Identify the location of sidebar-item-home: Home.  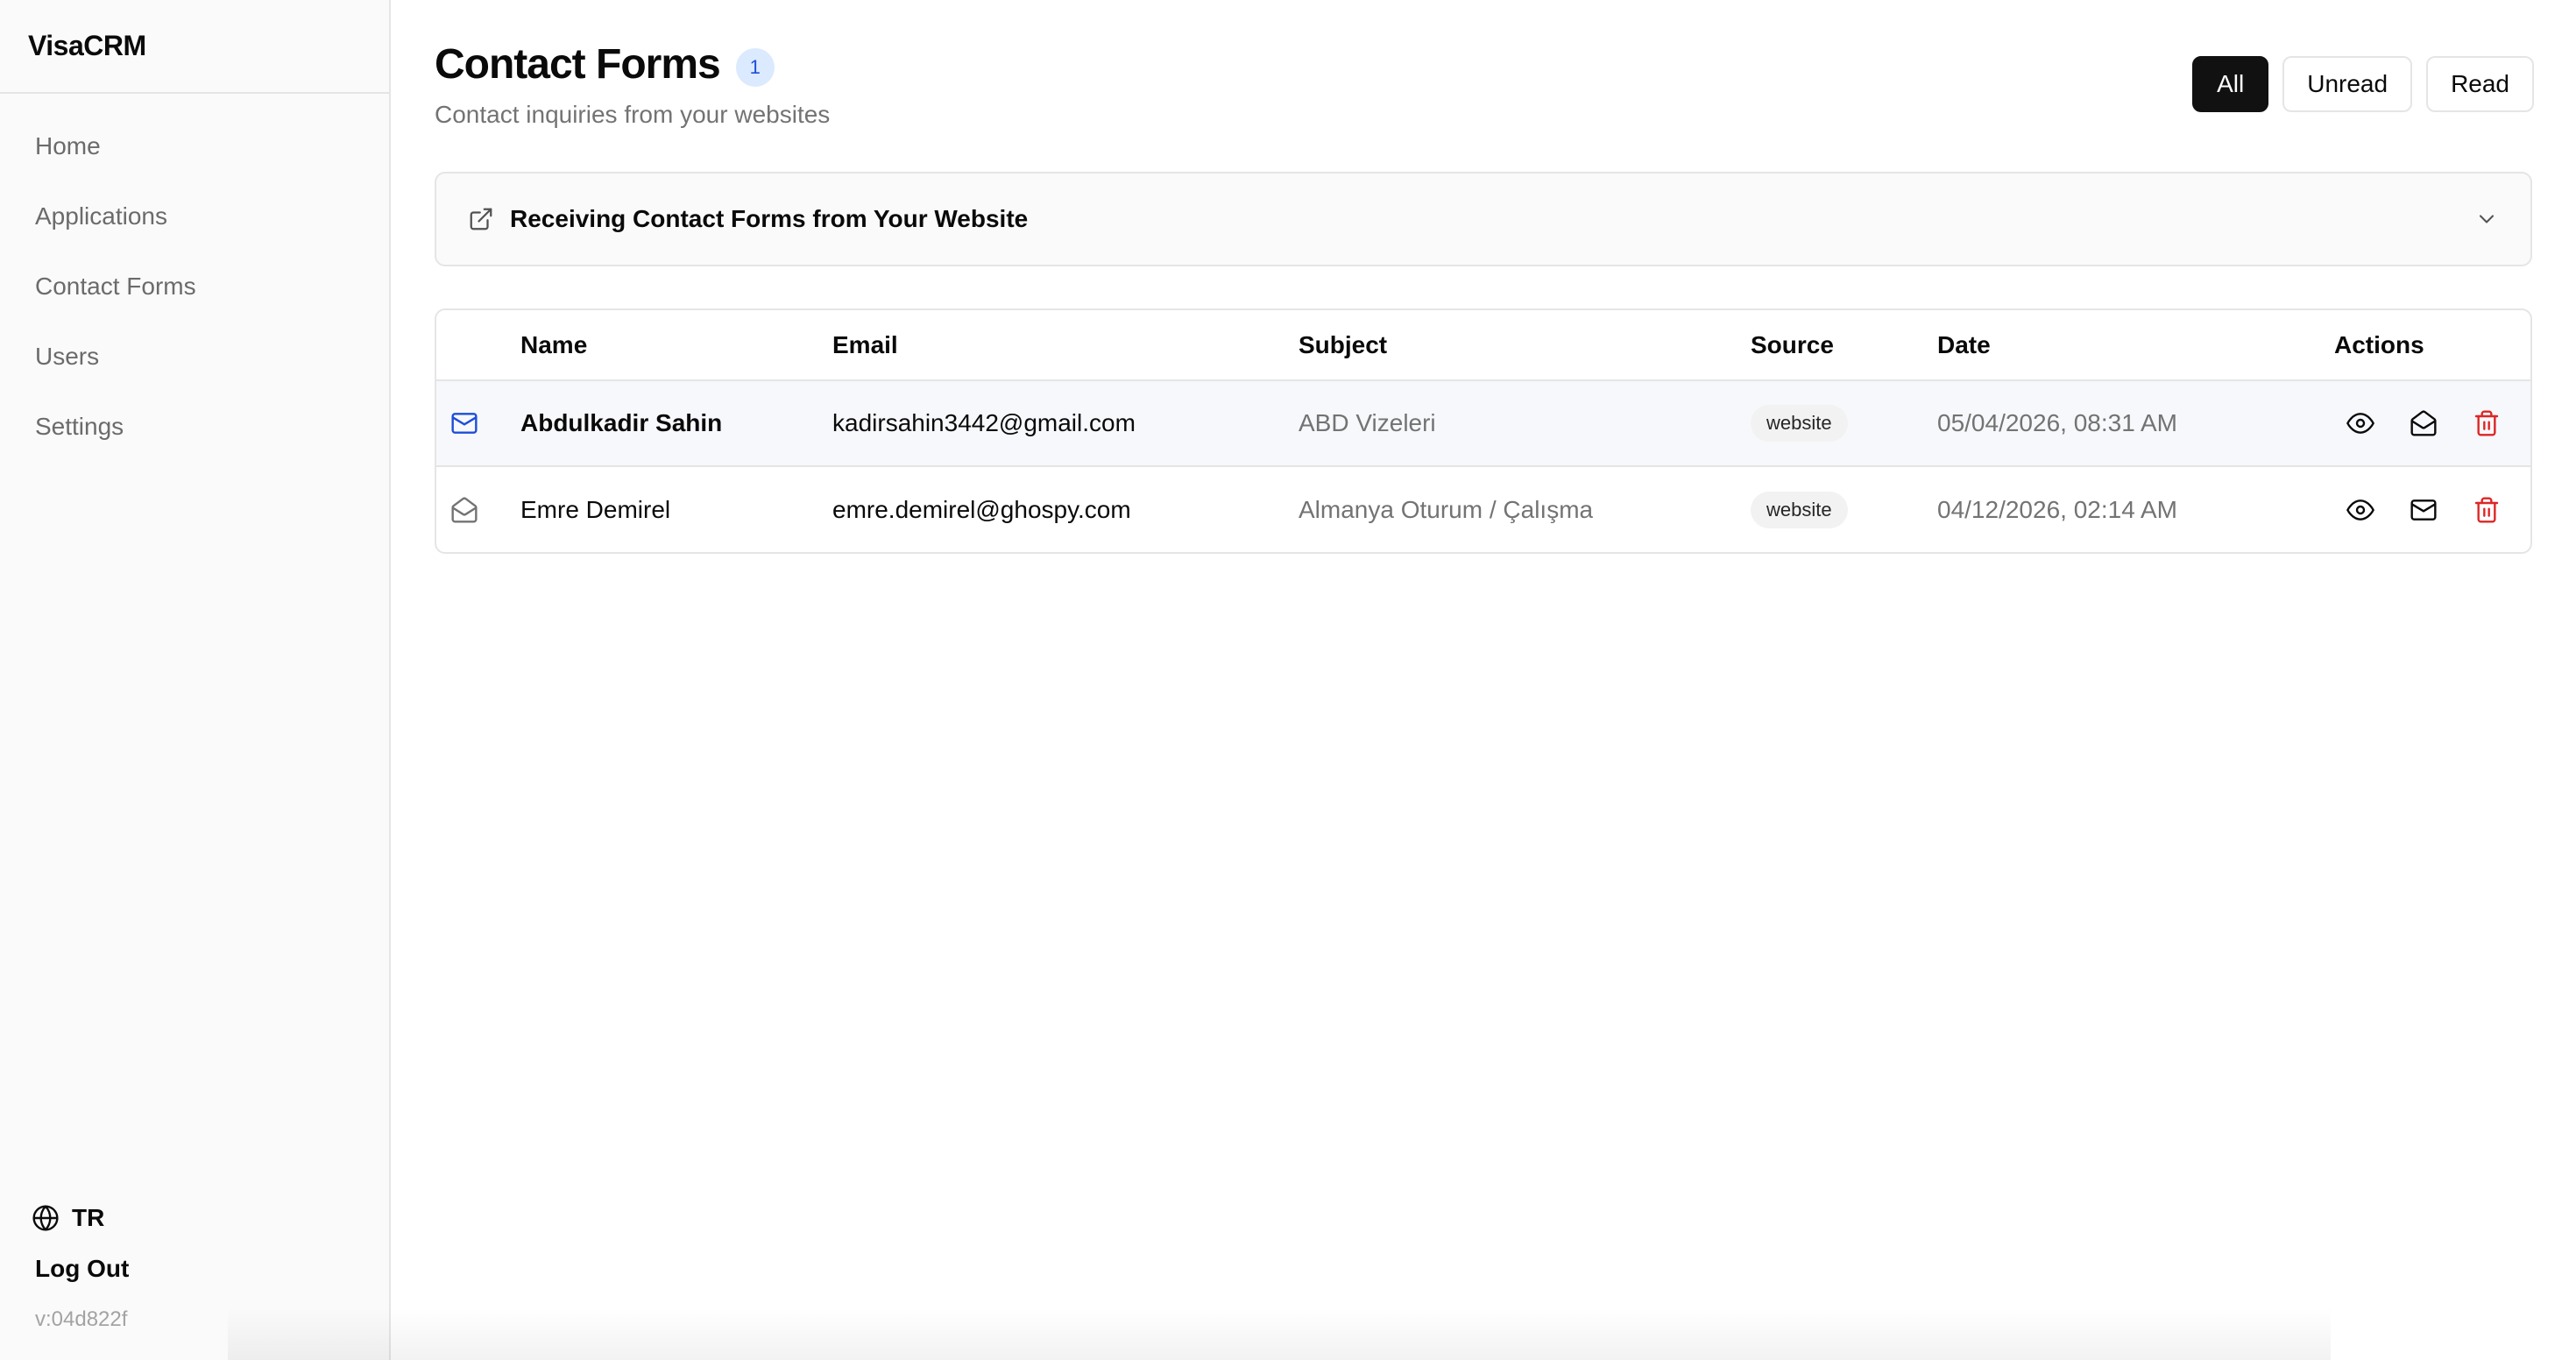
(194, 146).